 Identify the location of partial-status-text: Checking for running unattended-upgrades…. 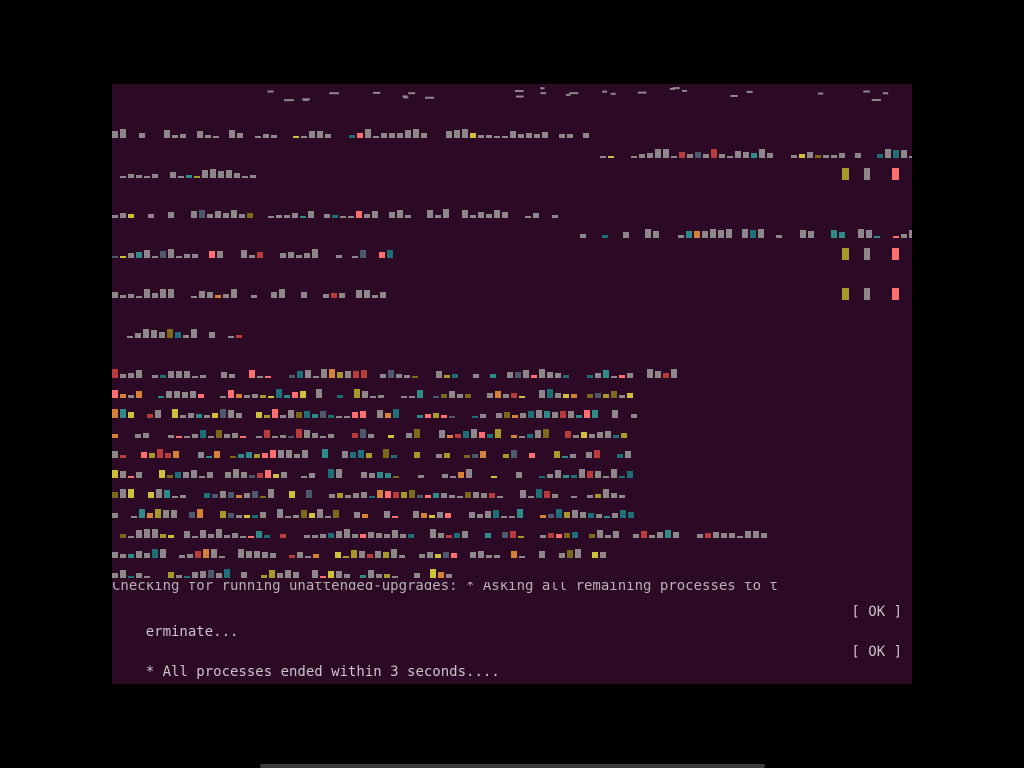
(445, 588).